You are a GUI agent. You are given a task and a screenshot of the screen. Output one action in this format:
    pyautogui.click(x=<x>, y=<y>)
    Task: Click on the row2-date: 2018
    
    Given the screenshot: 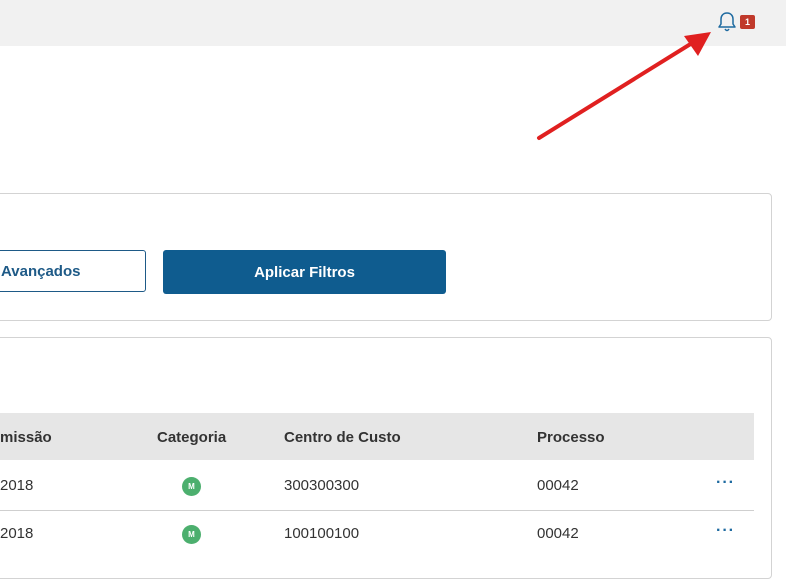 What is the action you would take?
    pyautogui.click(x=17, y=533)
    